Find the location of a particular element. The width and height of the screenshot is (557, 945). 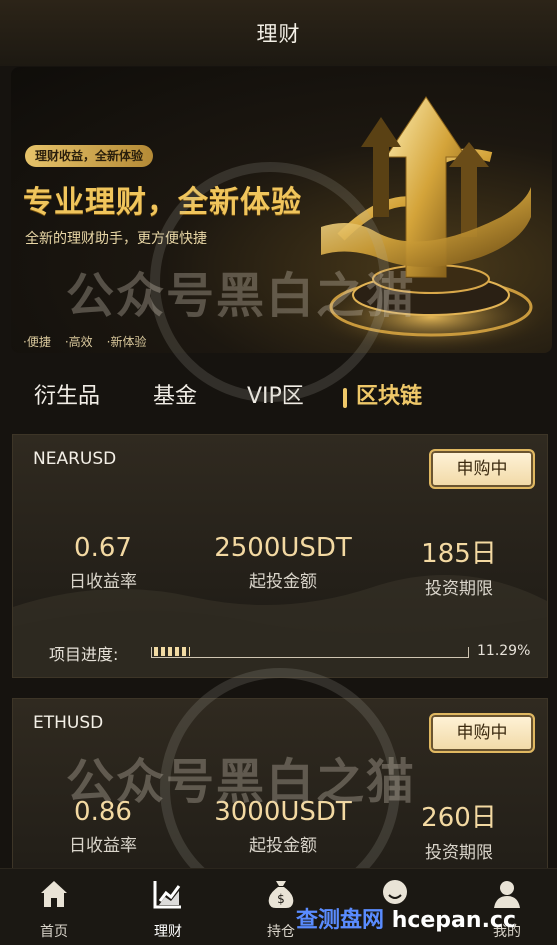

nav-finance: 理财 is located at coordinates (168, 909).